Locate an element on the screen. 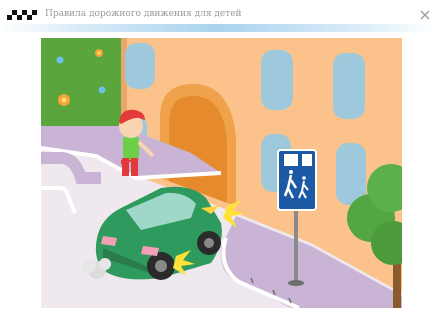 The width and height of the screenshot is (435, 329). title-bar-gradient is located at coordinates (217, 28).